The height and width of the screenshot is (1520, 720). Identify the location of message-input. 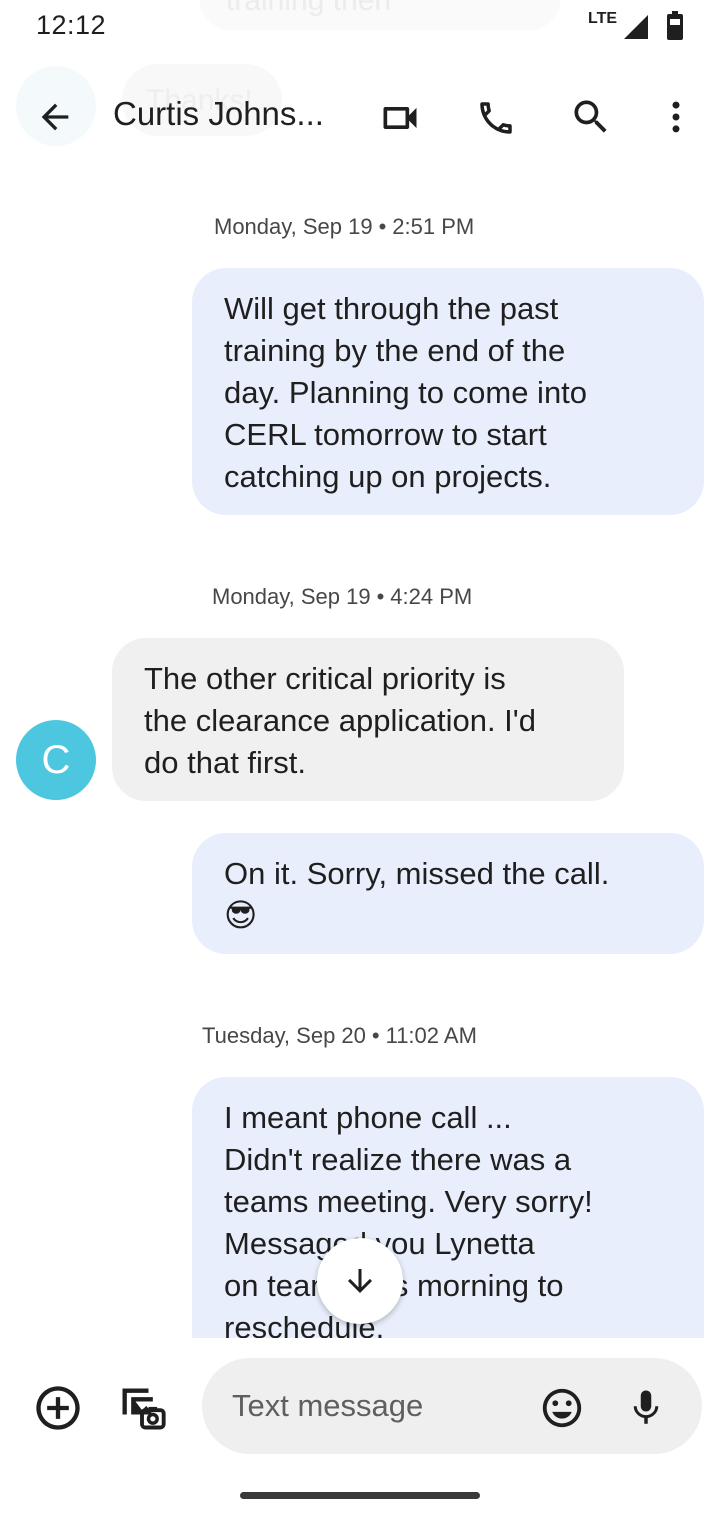
(377, 1406).